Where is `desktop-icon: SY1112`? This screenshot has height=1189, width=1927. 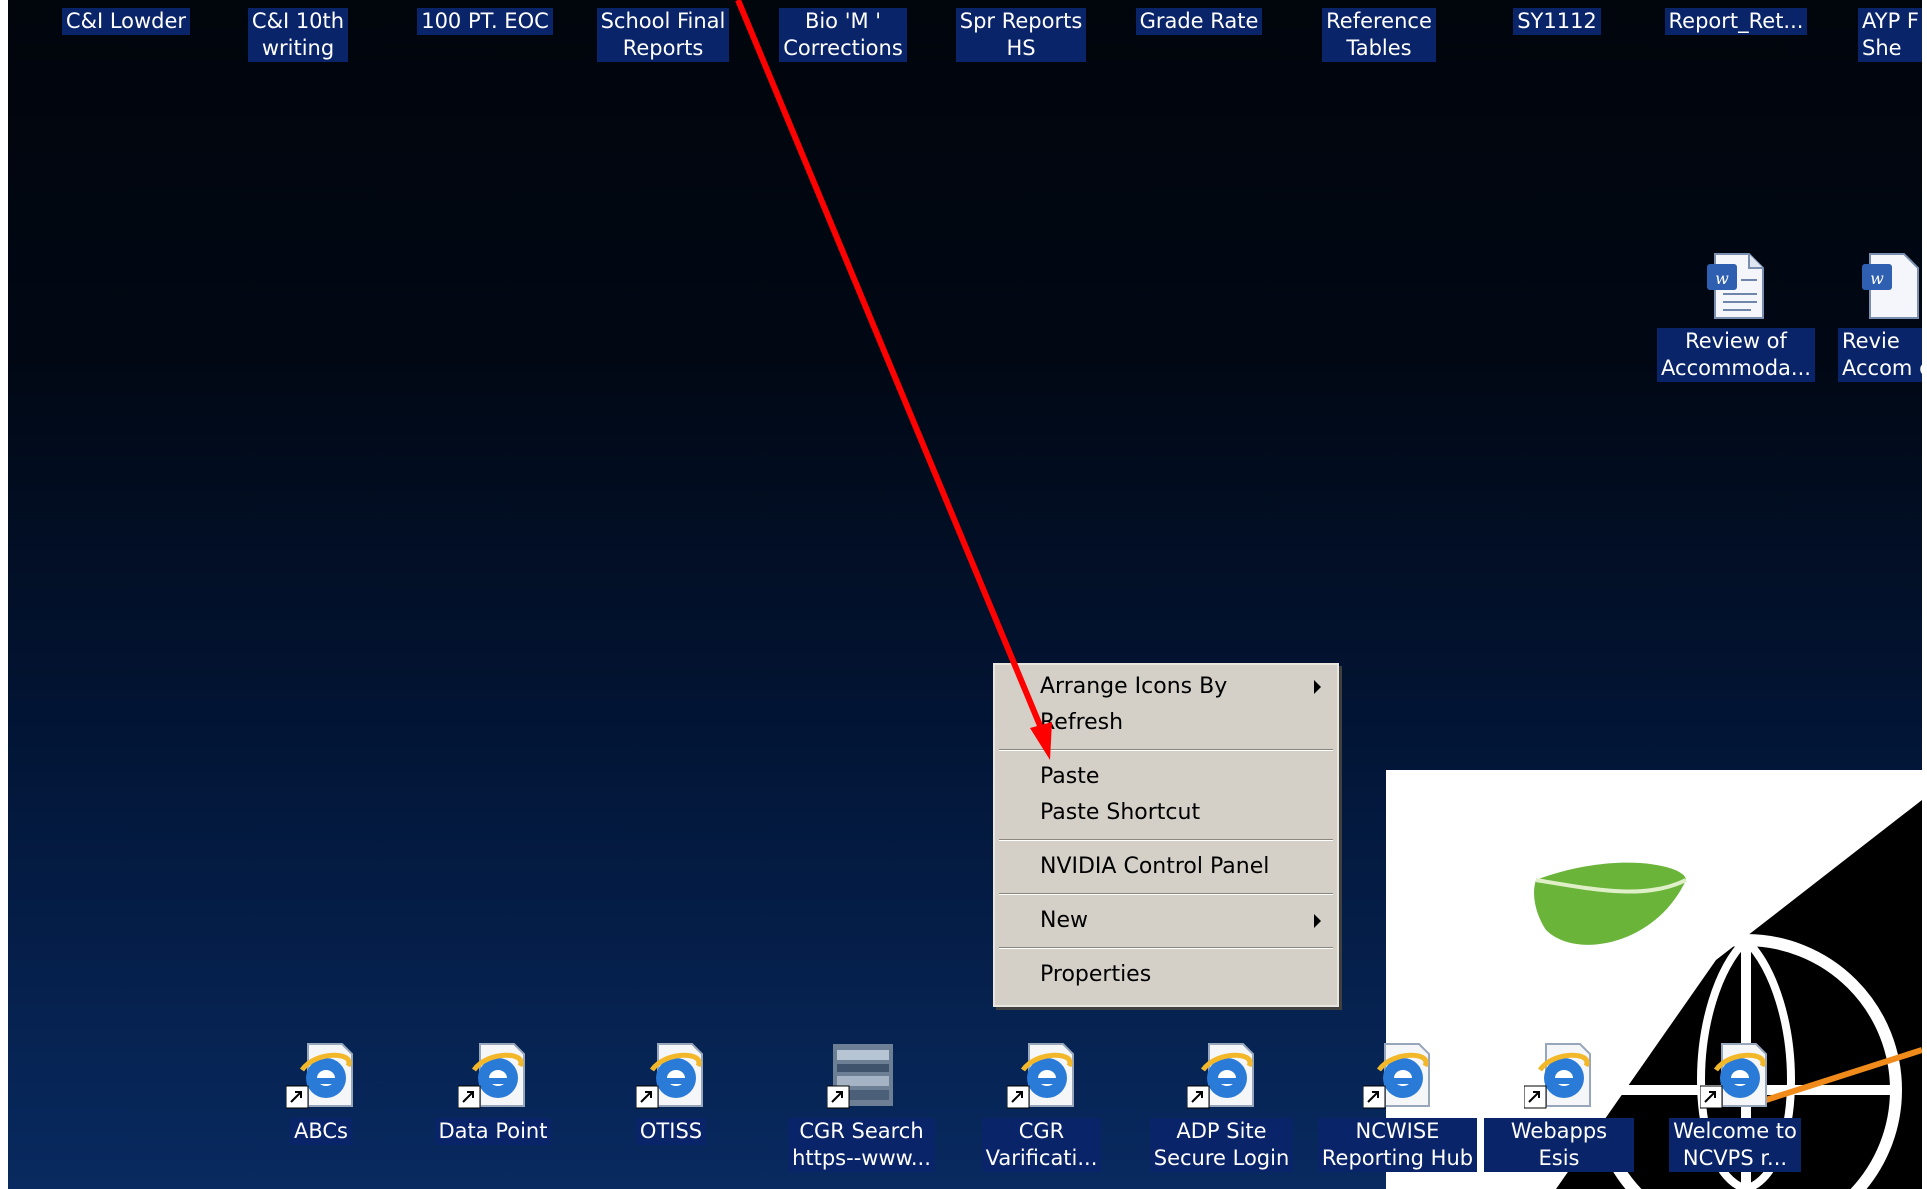
desktop-icon: SY1112 is located at coordinates (1557, 21).